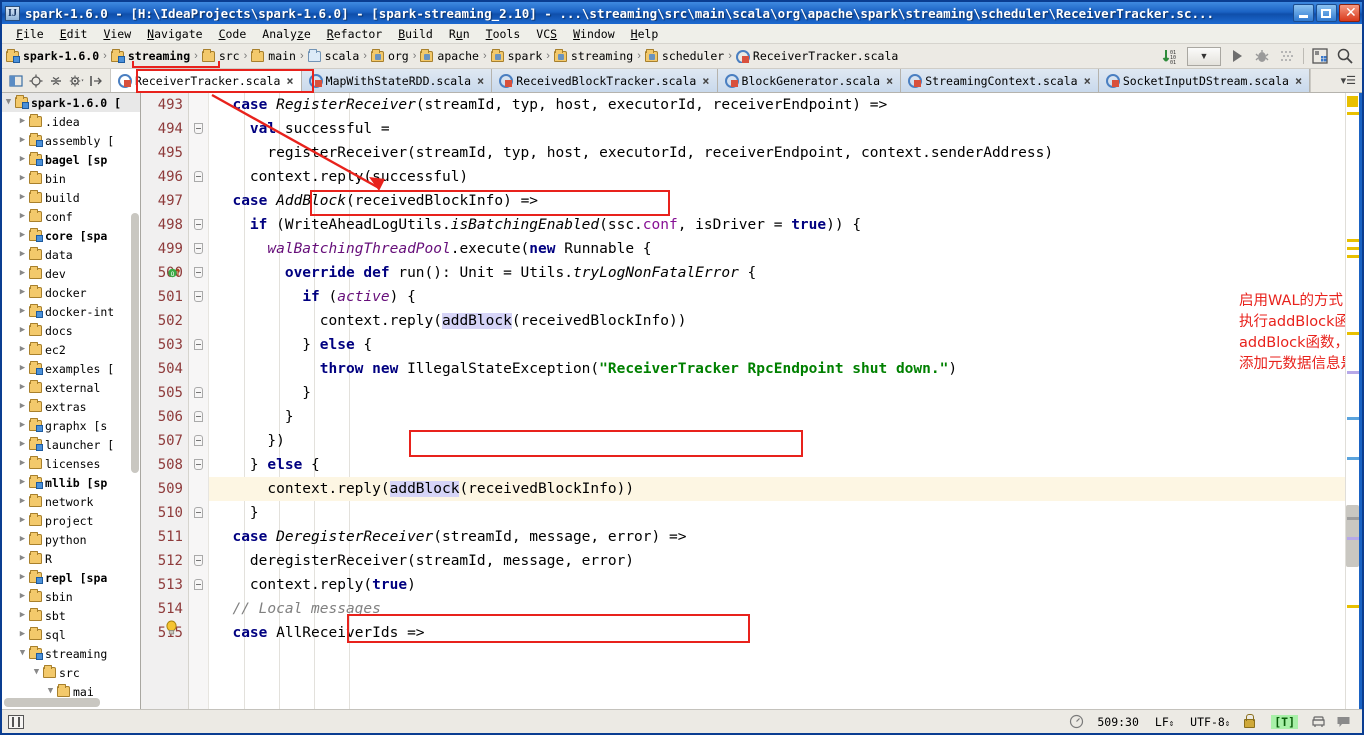 The height and width of the screenshot is (735, 1364). What do you see at coordinates (503, 34) in the screenshot?
I see `menu-tools: Tools` at bounding box center [503, 34].